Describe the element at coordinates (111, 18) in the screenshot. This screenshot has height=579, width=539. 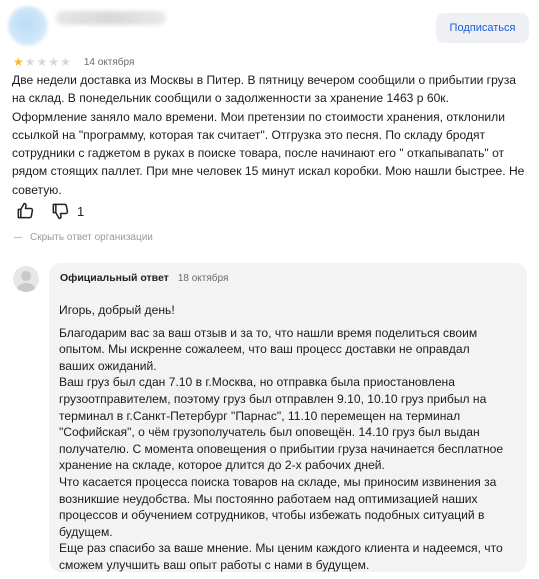
I see `reviewer-name` at that location.